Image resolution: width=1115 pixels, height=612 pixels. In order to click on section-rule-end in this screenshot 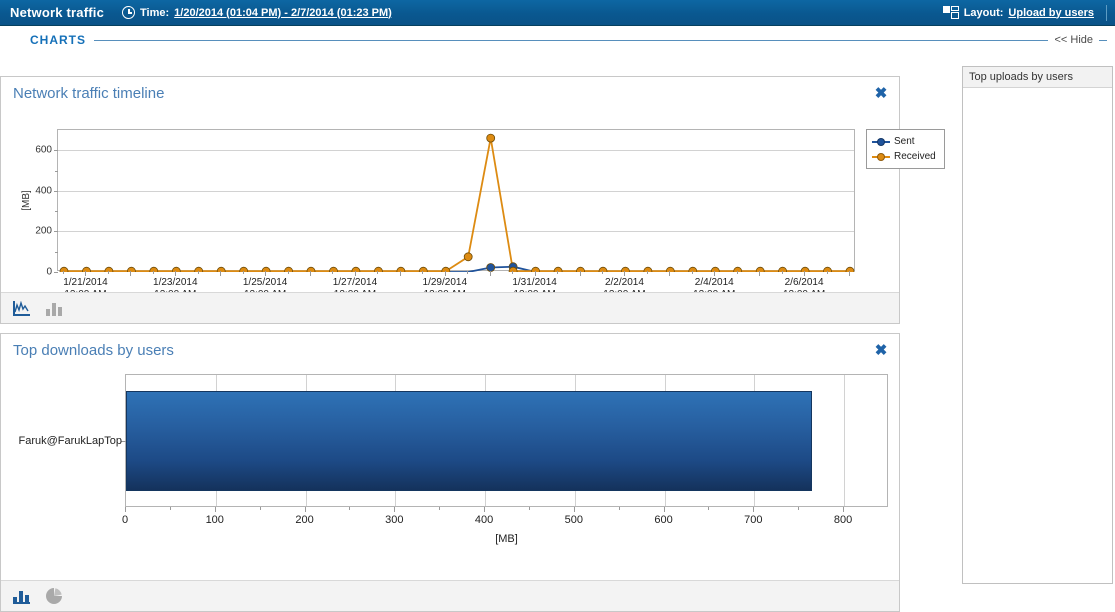, I will do `click(1103, 40)`.